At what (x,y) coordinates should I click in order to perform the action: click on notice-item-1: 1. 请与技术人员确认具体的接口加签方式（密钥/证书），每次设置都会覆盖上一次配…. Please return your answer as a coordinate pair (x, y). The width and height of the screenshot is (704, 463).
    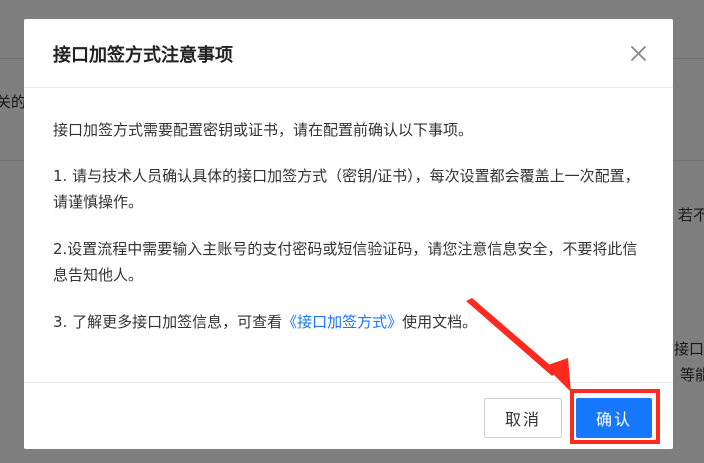
    Looking at the image, I should click on (346, 189).